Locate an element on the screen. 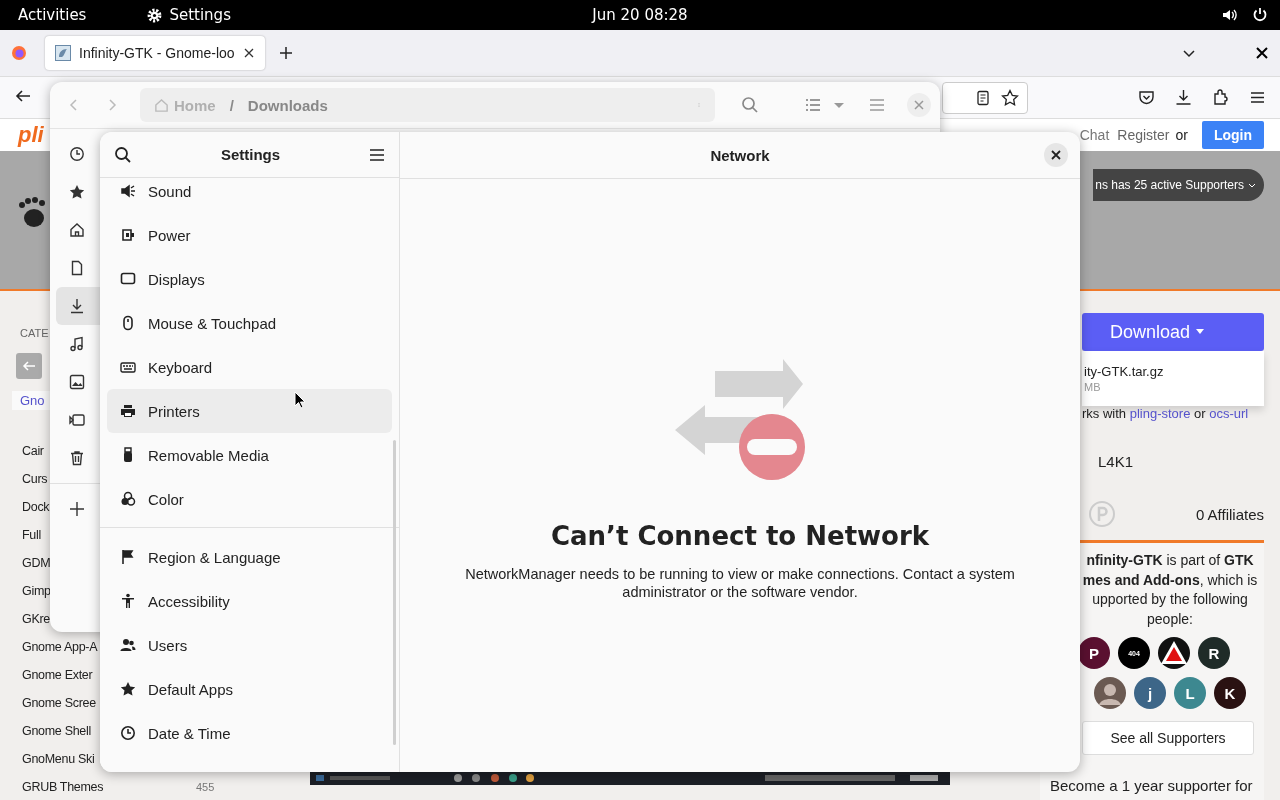 The image size is (1280, 800). settings-item: Users is located at coordinates (249, 645).